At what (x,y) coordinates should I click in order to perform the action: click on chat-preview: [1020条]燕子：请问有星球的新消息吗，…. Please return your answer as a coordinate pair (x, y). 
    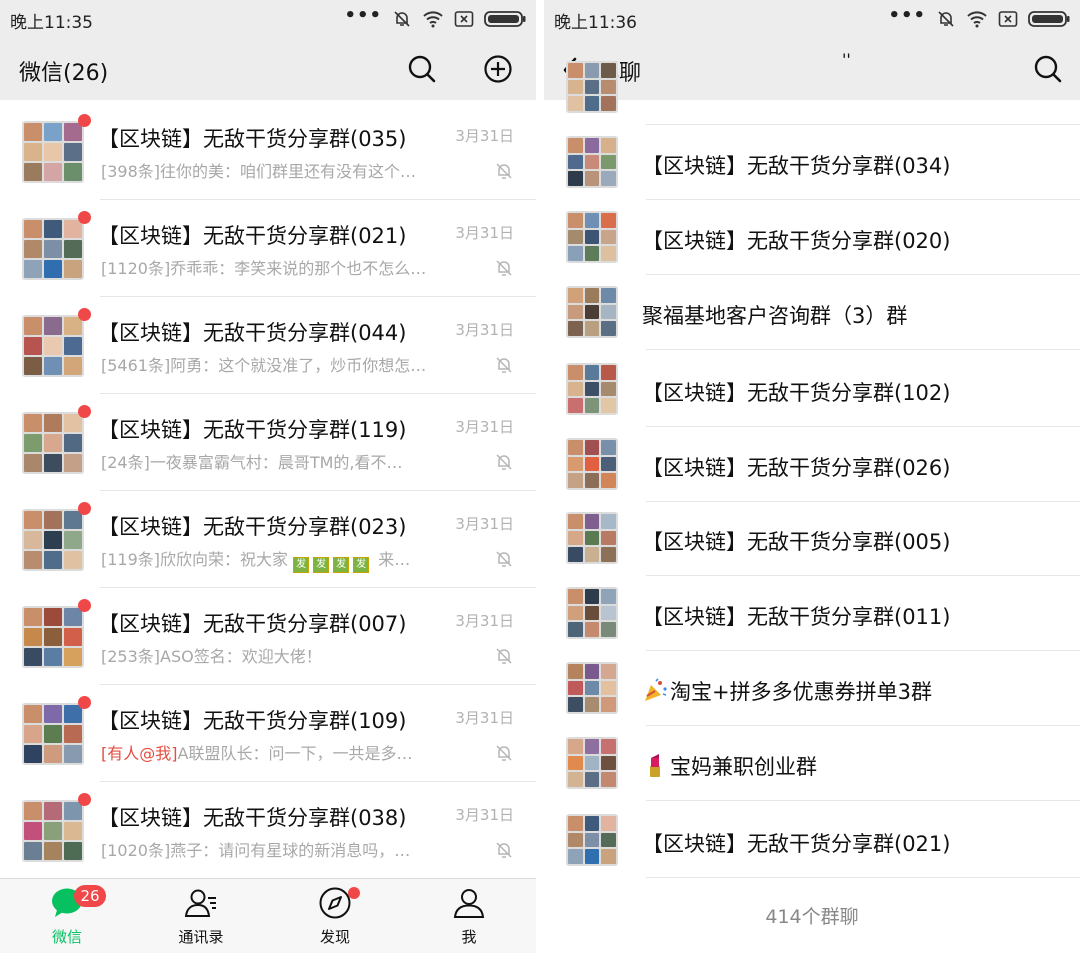
    Looking at the image, I should click on (256, 850).